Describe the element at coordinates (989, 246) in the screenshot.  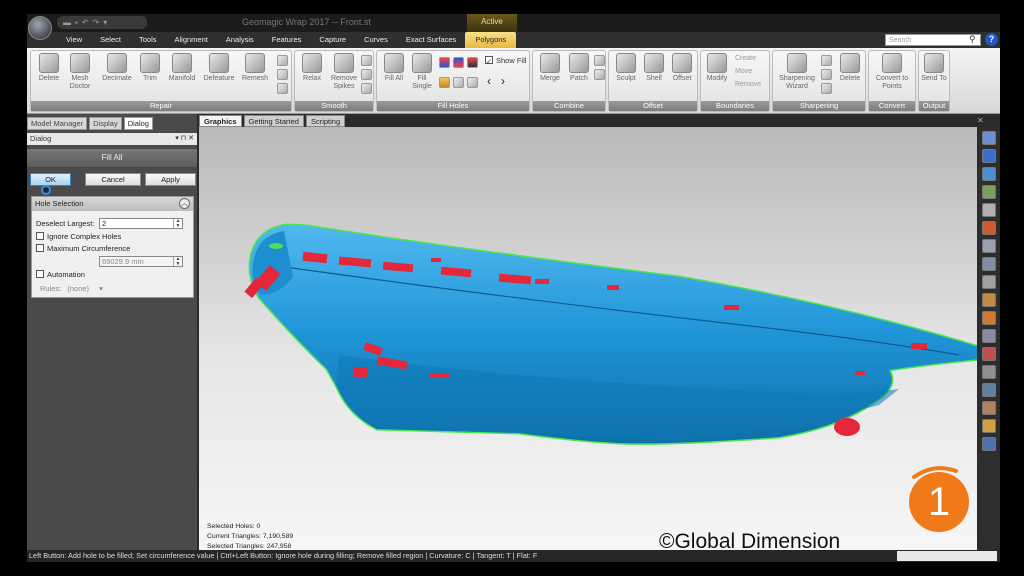
I see `pan-icon` at that location.